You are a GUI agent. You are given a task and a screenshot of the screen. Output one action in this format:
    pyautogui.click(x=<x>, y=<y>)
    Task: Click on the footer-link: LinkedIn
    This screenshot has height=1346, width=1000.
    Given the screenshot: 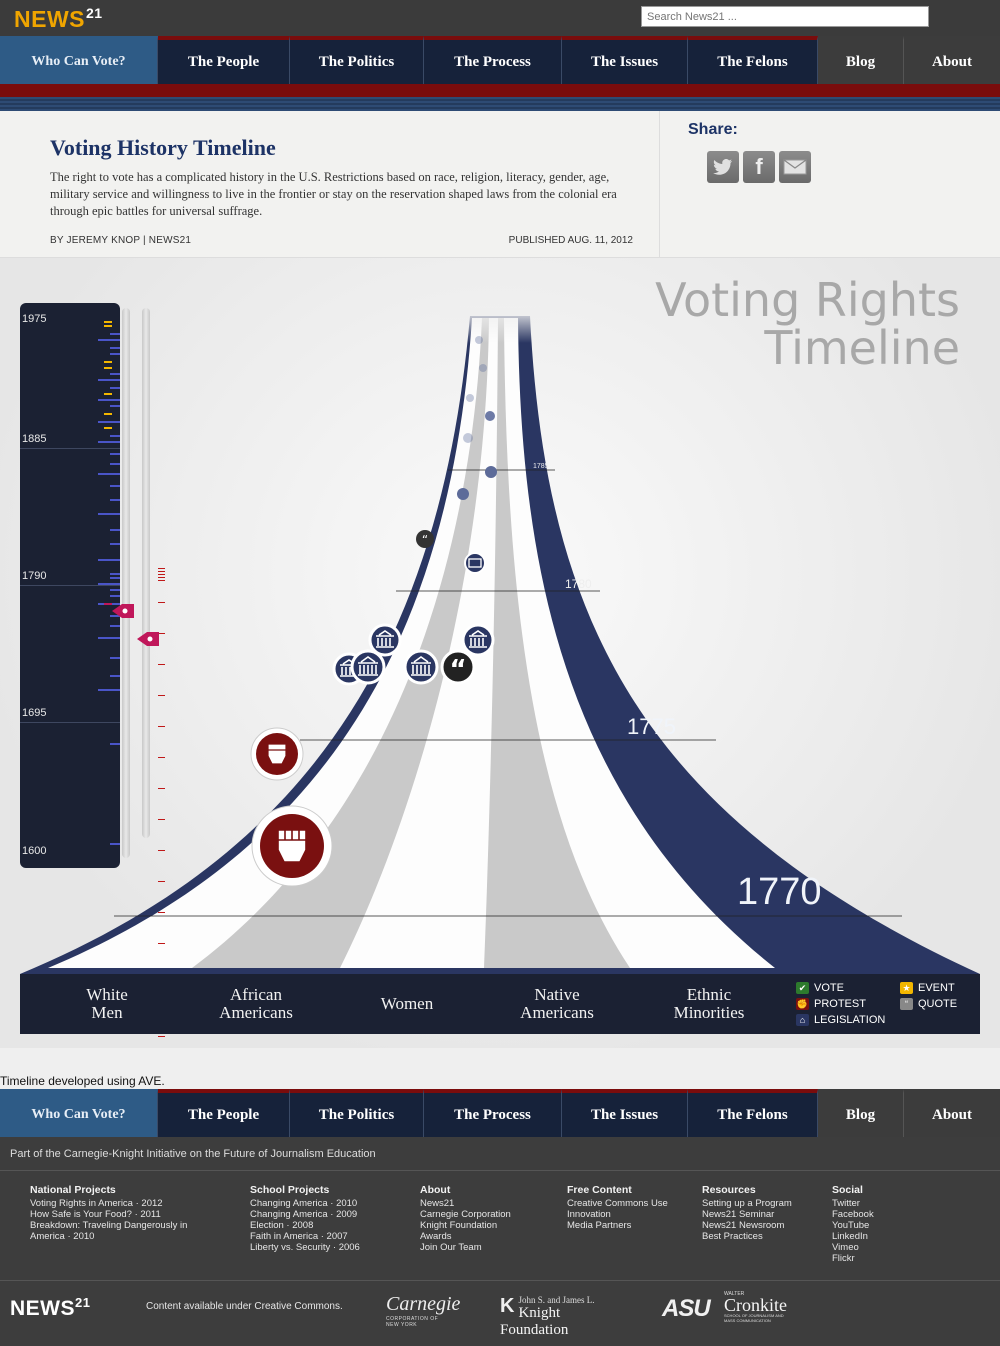 What is the action you would take?
    pyautogui.click(x=853, y=1236)
    